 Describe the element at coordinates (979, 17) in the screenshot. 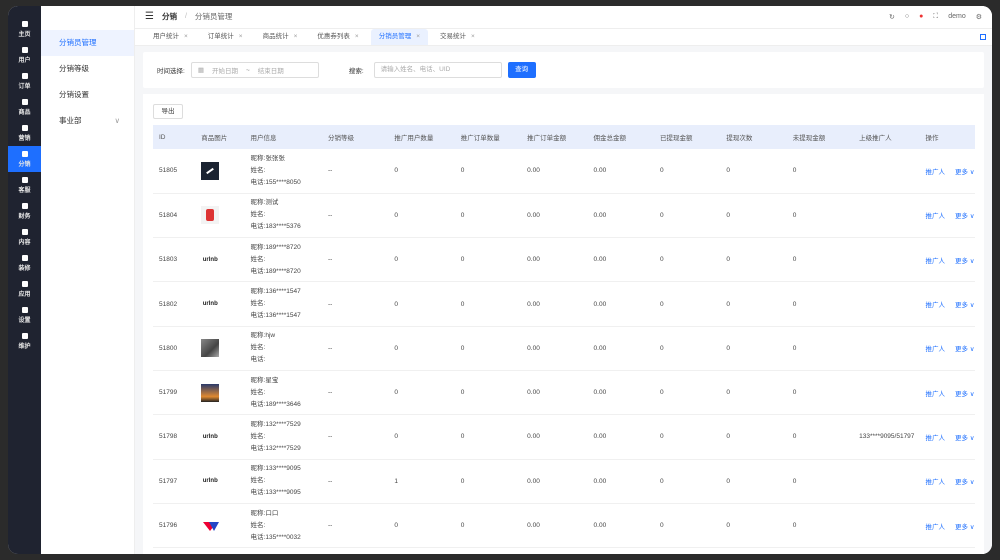

I see `settings-icon: ⚙` at that location.